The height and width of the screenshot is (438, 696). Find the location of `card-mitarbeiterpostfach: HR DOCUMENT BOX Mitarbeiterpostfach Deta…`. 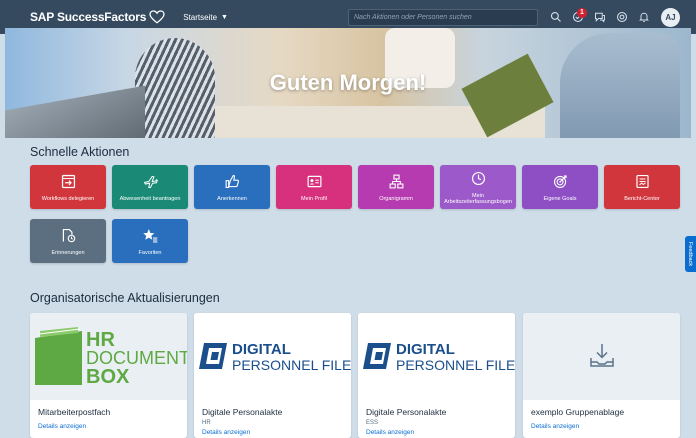

card-mitarbeiterpostfach: HR DOCUMENT BOX Mitarbeiterpostfach Deta… is located at coordinates (108, 375).